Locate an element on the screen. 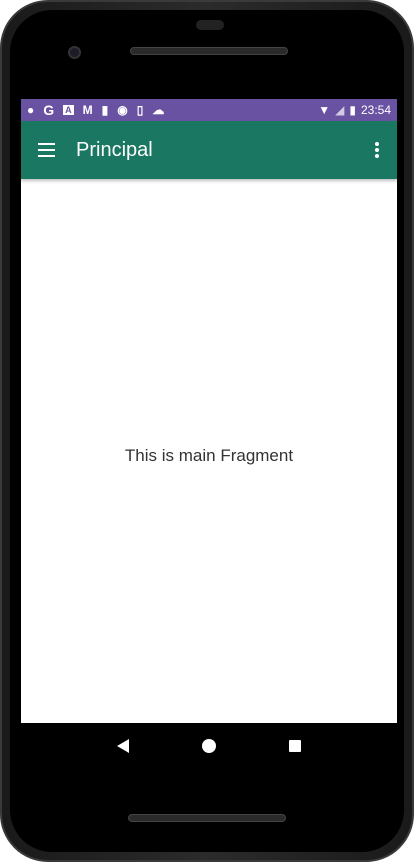 The image size is (414, 862). navigation-bar is located at coordinates (209, 745).